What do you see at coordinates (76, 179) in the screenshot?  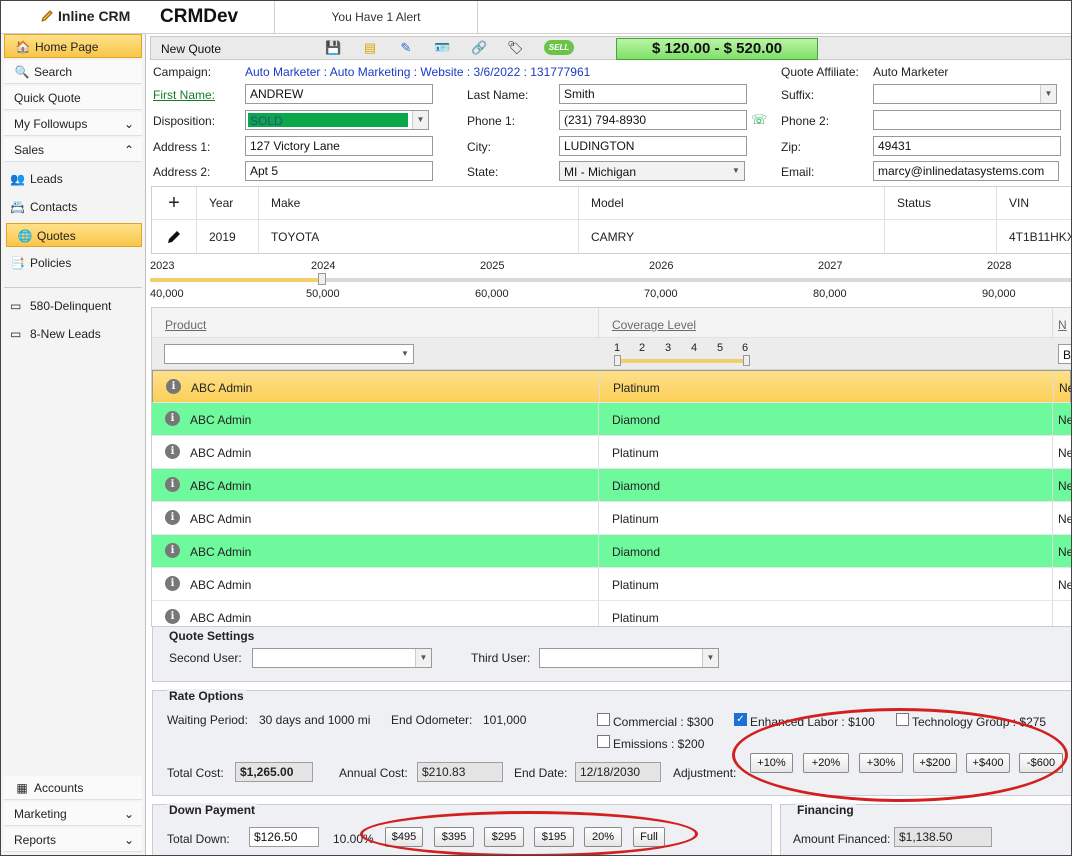 I see `sidebar-item-leads: 👥 Leads` at bounding box center [76, 179].